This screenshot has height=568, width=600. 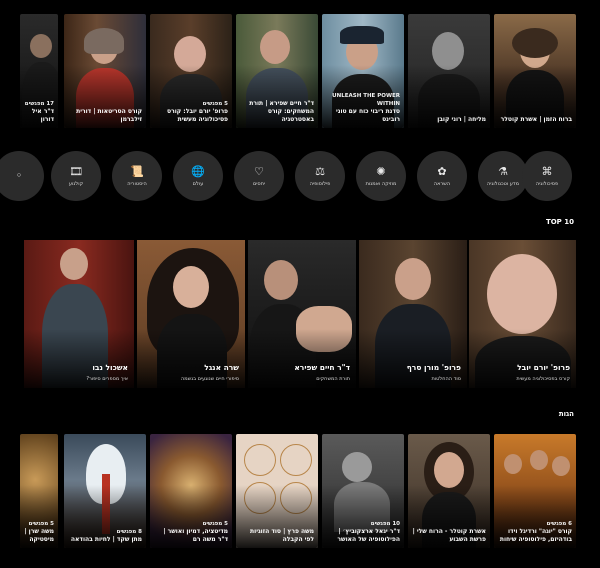 I want to click on globe-icon: 🌐, so click(x=198, y=171).